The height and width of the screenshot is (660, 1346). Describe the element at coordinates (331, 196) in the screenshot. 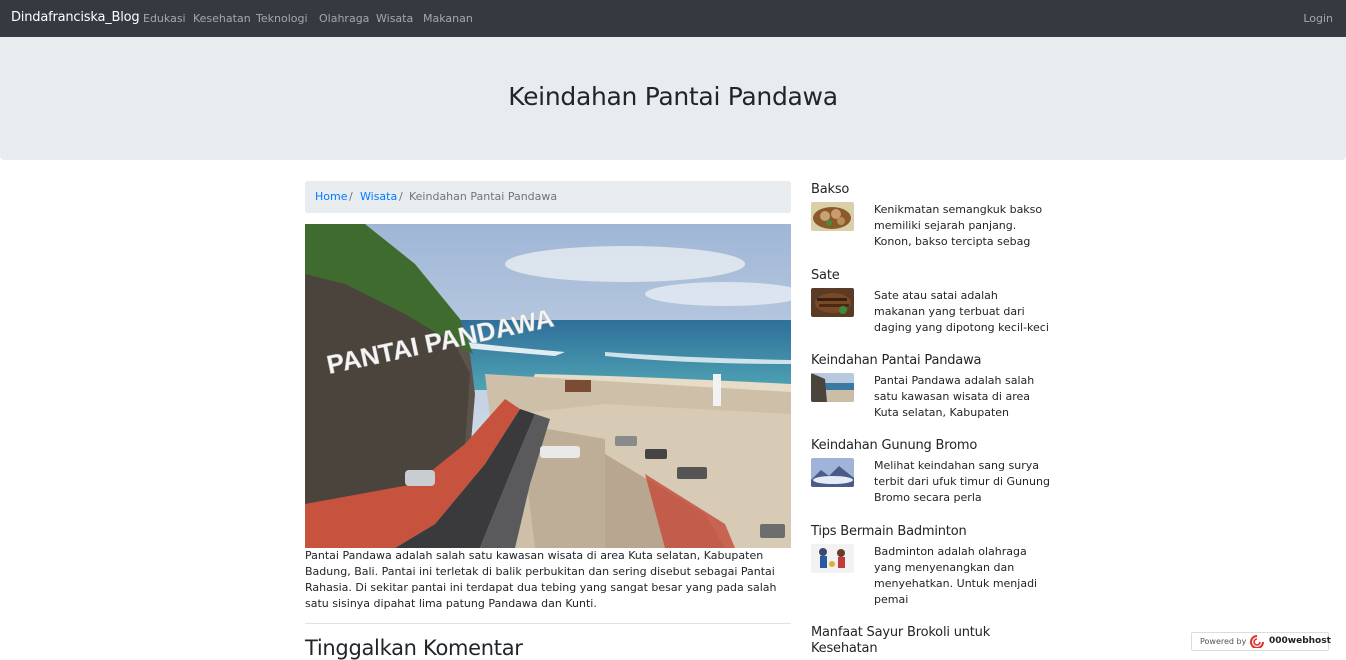

I see `breadcrumb-home: Home` at that location.